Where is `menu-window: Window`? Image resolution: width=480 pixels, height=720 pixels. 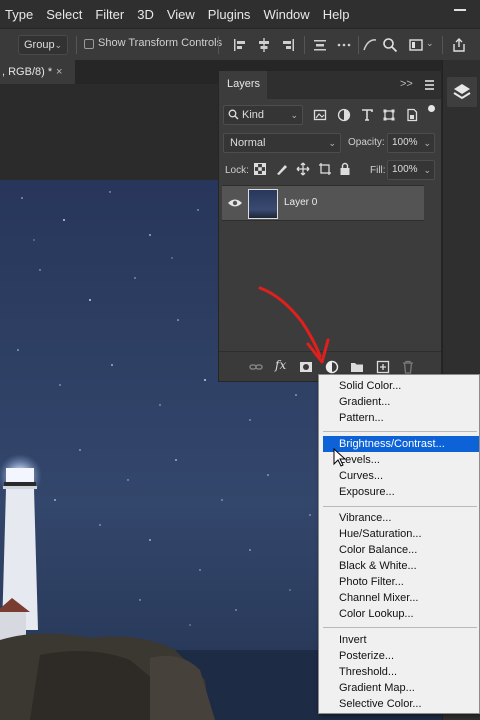 menu-window: Window is located at coordinates (286, 14).